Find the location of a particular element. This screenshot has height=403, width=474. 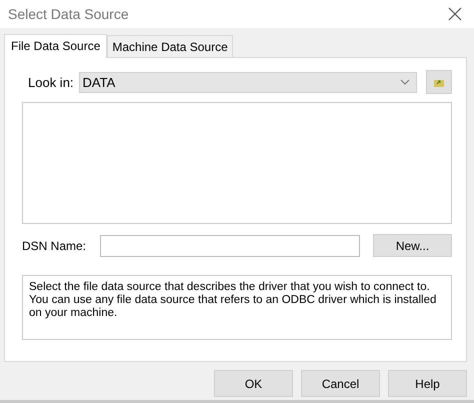

cancel-button: Cancel is located at coordinates (340, 383).